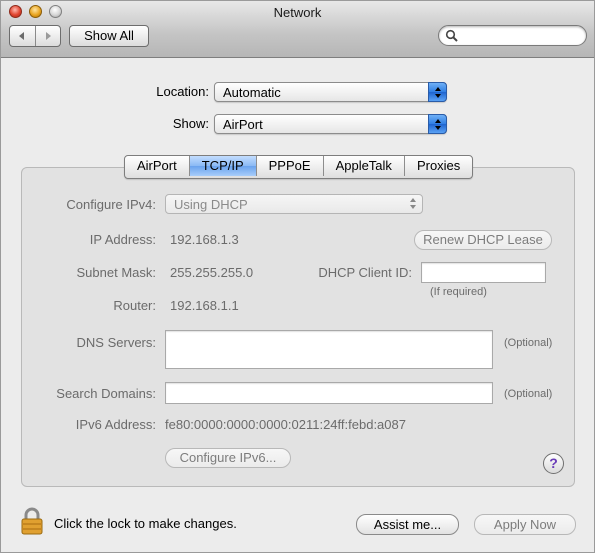  What do you see at coordinates (252, 92) in the screenshot?
I see `location-value: Automatic` at bounding box center [252, 92].